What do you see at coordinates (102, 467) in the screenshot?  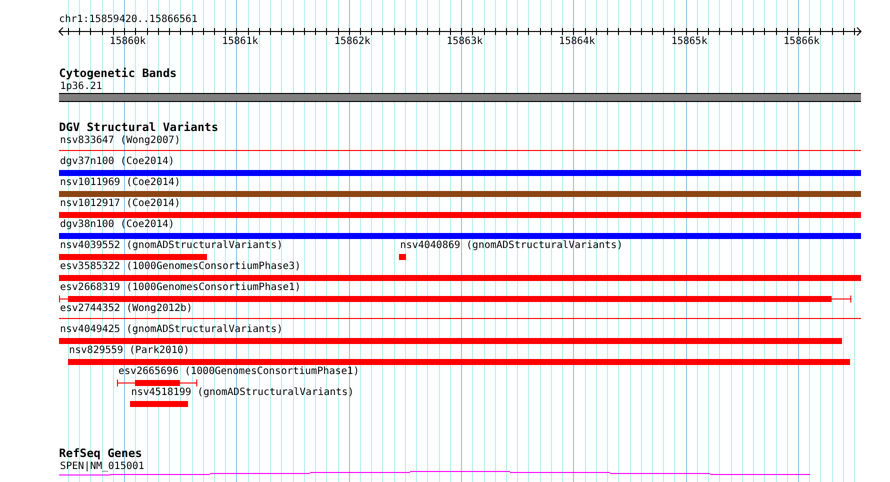 I see `feature-label: SPEN|NM_015001` at bounding box center [102, 467].